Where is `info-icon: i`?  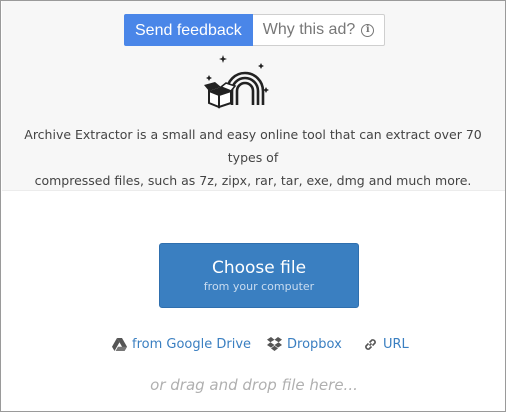
info-icon: i is located at coordinates (368, 30).